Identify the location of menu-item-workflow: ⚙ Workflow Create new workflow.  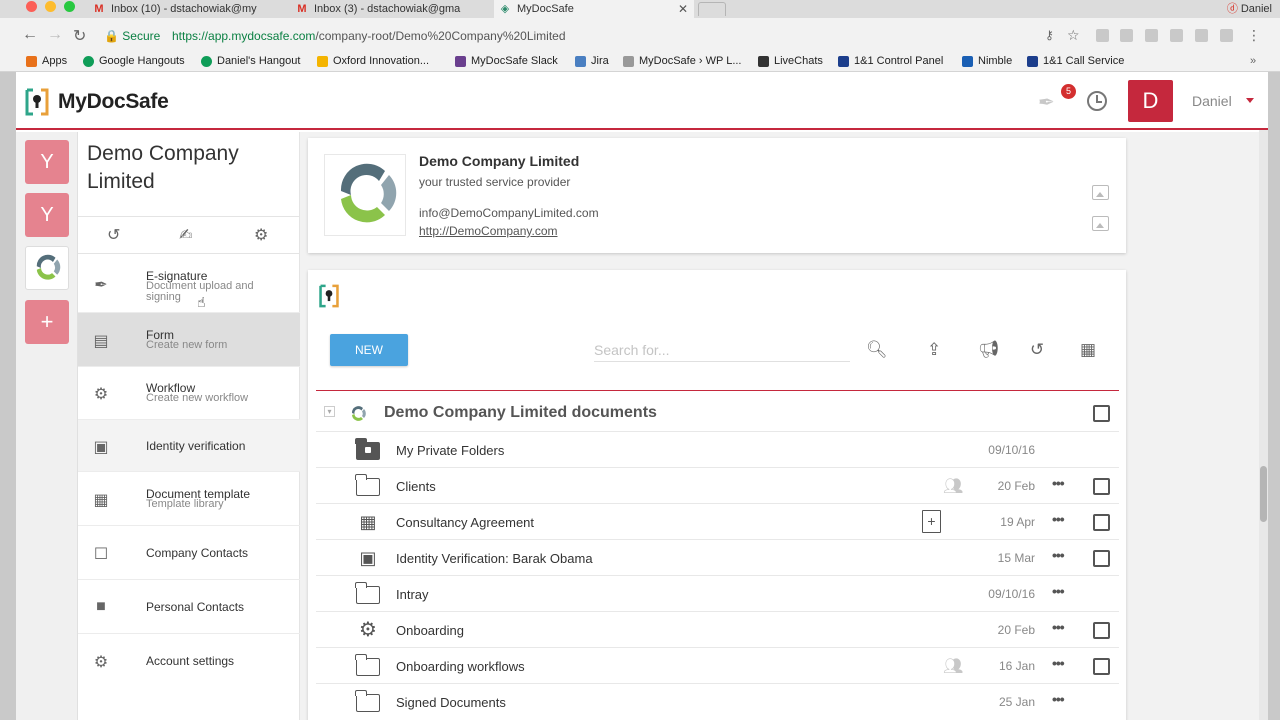
(189, 393).